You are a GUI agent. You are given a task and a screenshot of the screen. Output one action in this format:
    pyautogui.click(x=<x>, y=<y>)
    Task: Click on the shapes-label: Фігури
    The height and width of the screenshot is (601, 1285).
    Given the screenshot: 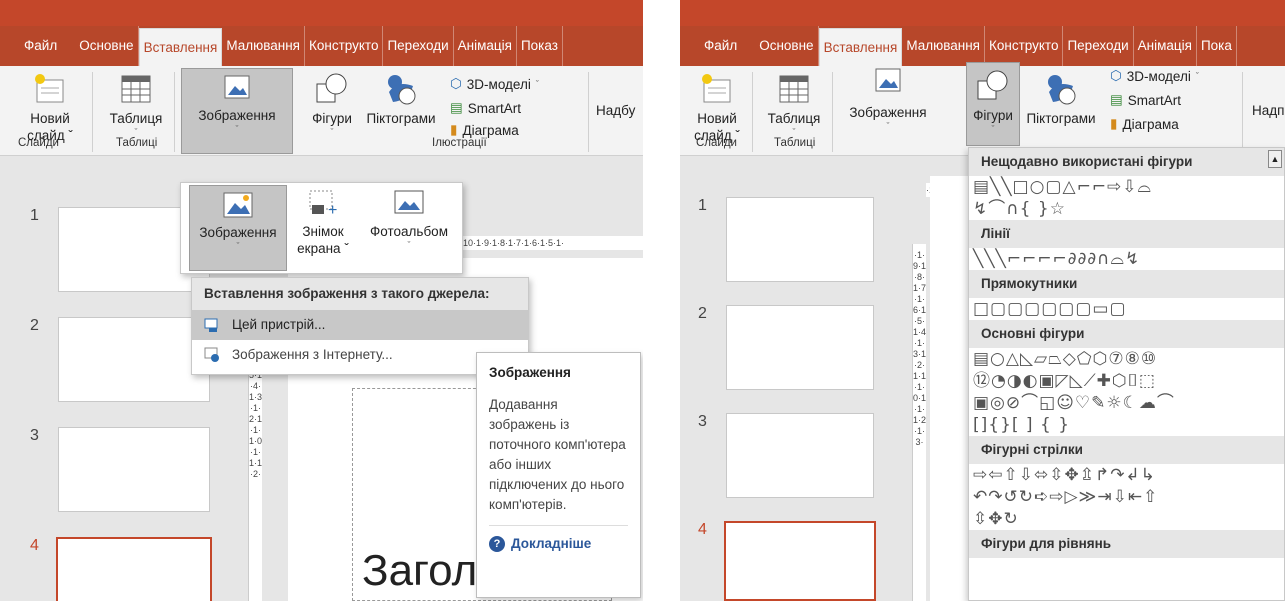 What is the action you would take?
    pyautogui.click(x=993, y=115)
    